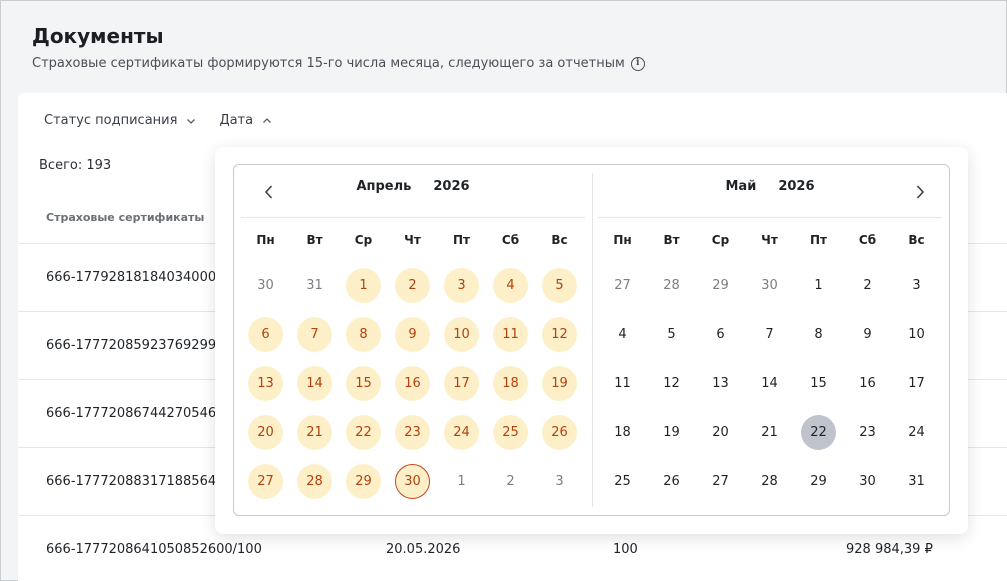  I want to click on day-number: 14, so click(769, 383).